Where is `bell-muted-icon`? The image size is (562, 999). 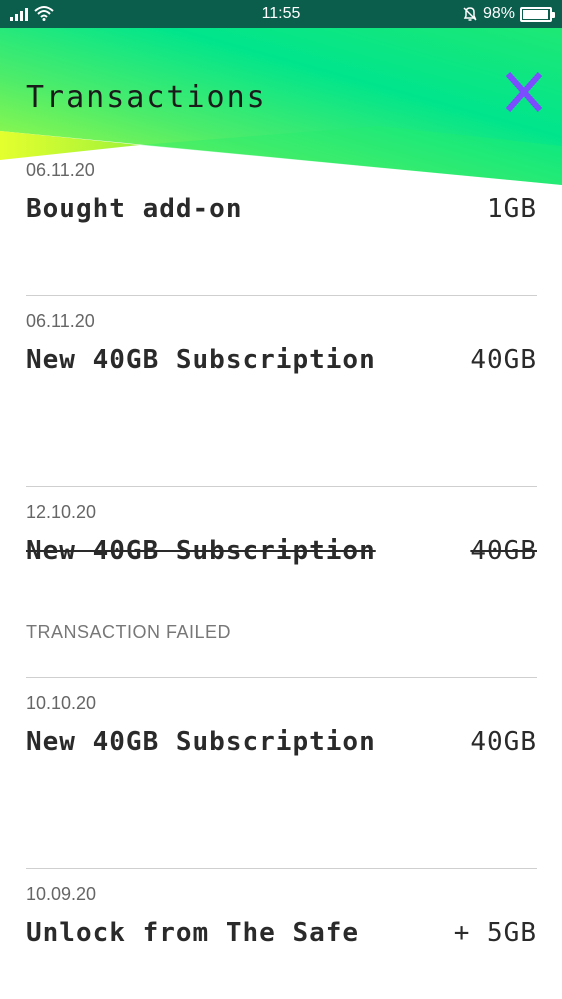 bell-muted-icon is located at coordinates (470, 14).